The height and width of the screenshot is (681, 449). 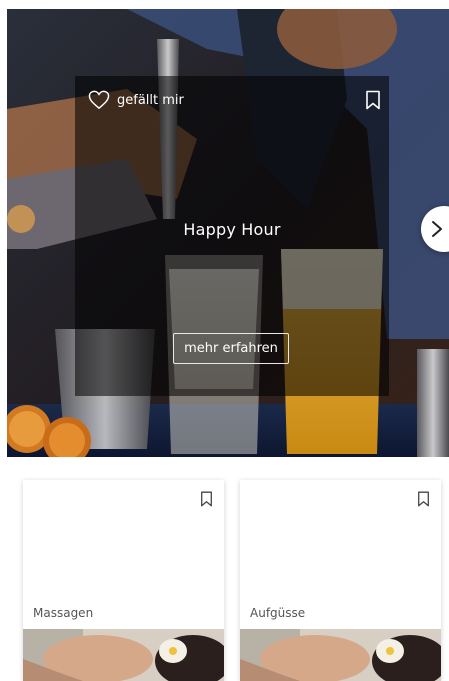 I want to click on category-card-massagen: Massagen, so click(x=123, y=580).